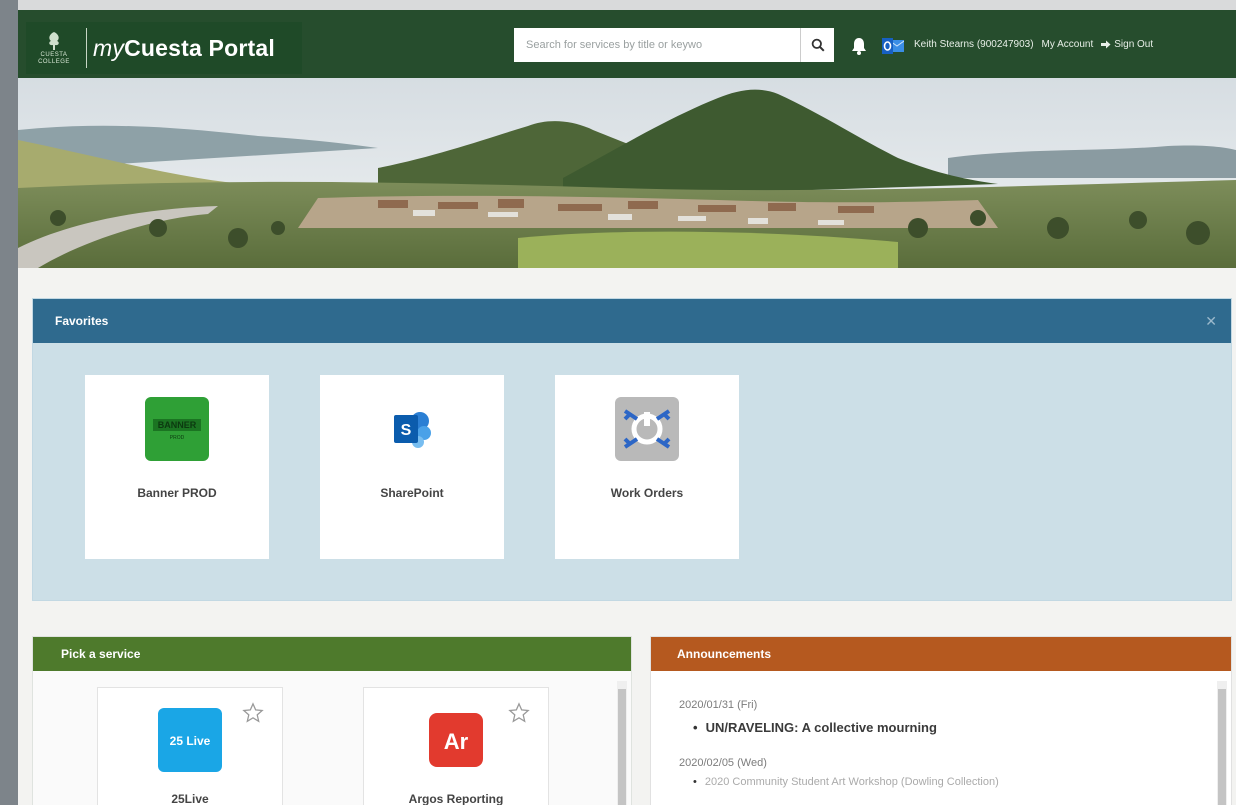 The image size is (1236, 805). What do you see at coordinates (1106, 44) in the screenshot?
I see `sign-out-icon` at bounding box center [1106, 44].